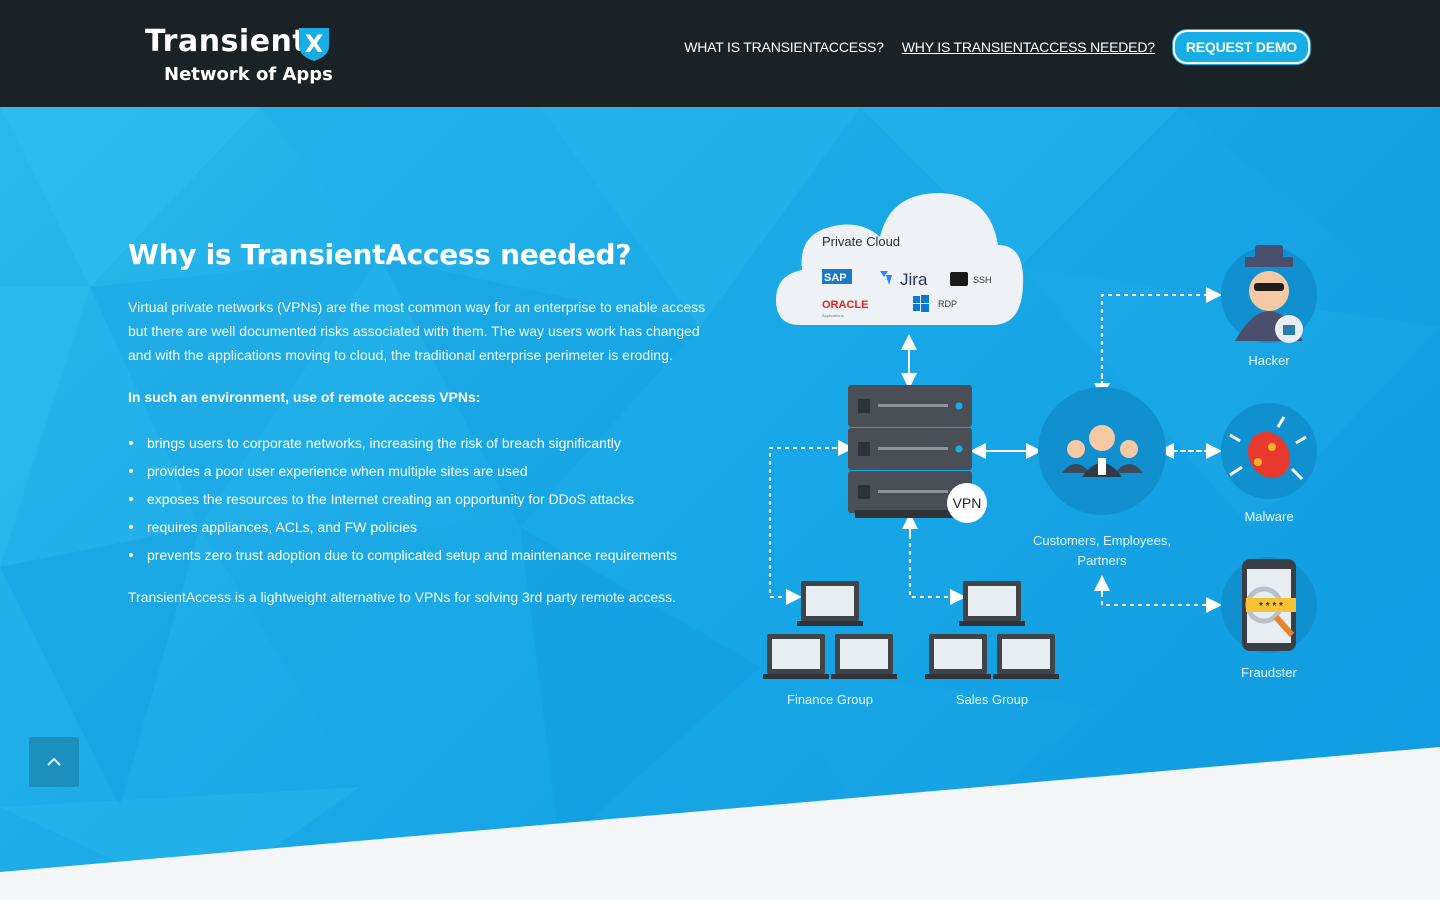 The height and width of the screenshot is (900, 1440). What do you see at coordinates (992, 699) in the screenshot?
I see `sales-group-label: Sales Group` at bounding box center [992, 699].